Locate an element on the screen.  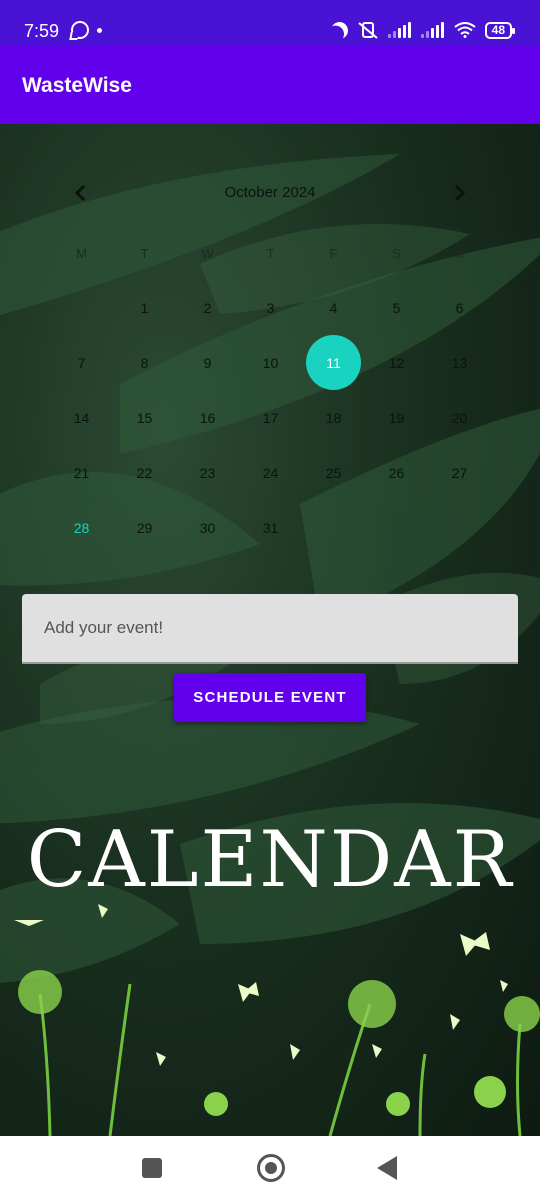
day-cell: 30 is located at coordinates (207, 527).